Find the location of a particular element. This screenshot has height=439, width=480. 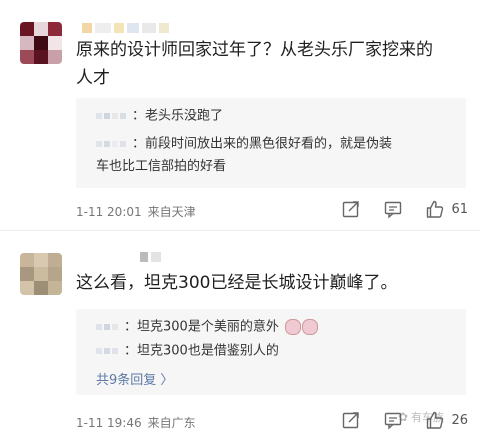

reply-text: ：前段时间放出来的黑色很好看的，就是伪装 is located at coordinates (262, 144).